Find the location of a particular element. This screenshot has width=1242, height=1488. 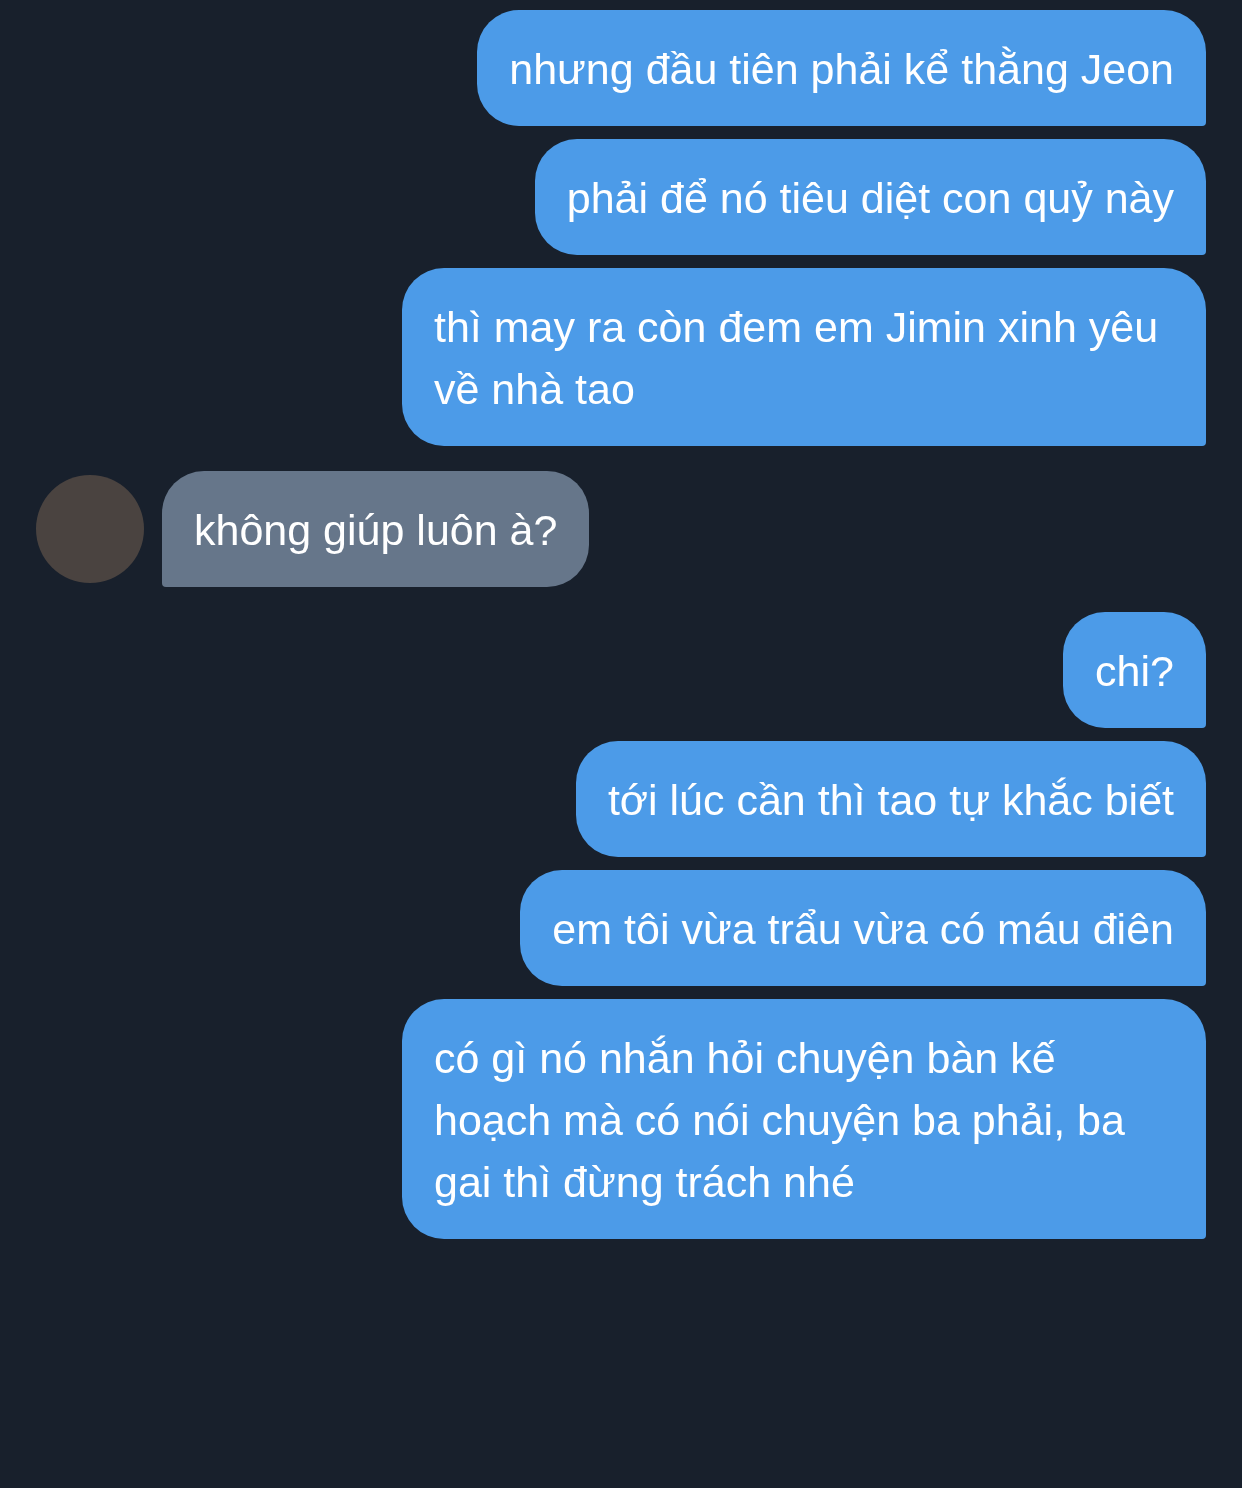

sent-message-bubble: phải để nó tiêu diệt con quỷ này is located at coordinates (870, 197).